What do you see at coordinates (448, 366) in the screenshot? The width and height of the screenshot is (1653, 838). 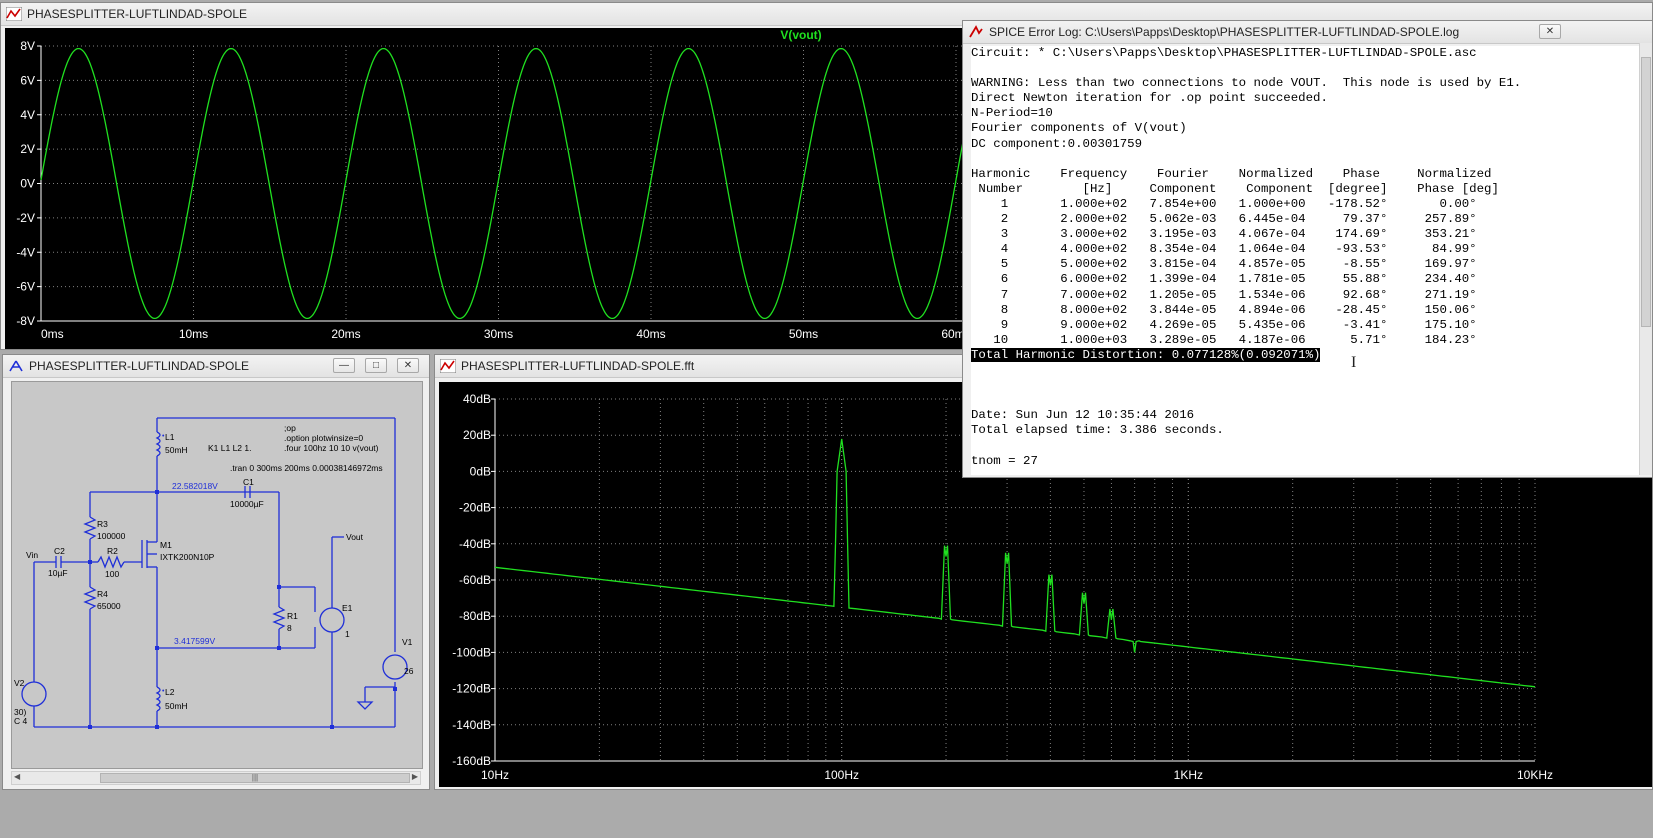 I see `fft-app-icon` at bounding box center [448, 366].